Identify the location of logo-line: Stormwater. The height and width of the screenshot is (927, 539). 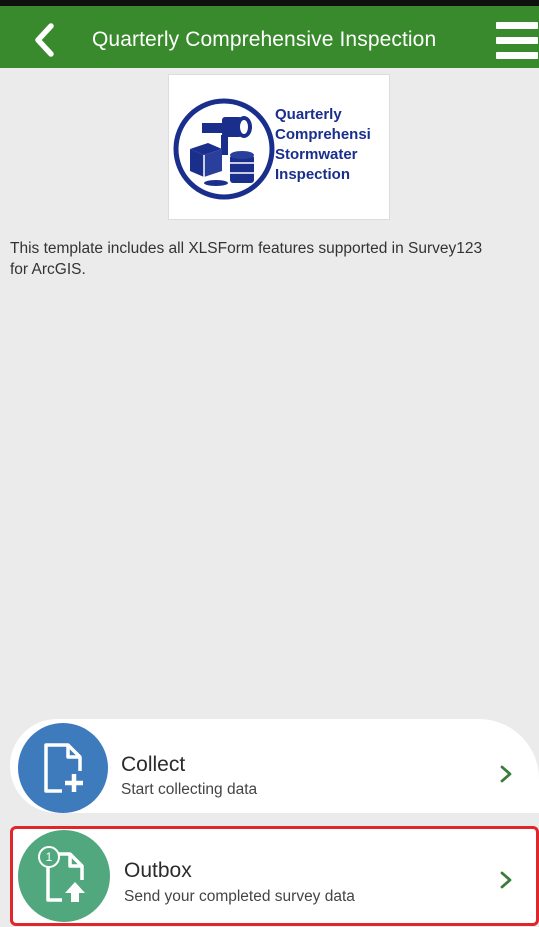
(316, 154).